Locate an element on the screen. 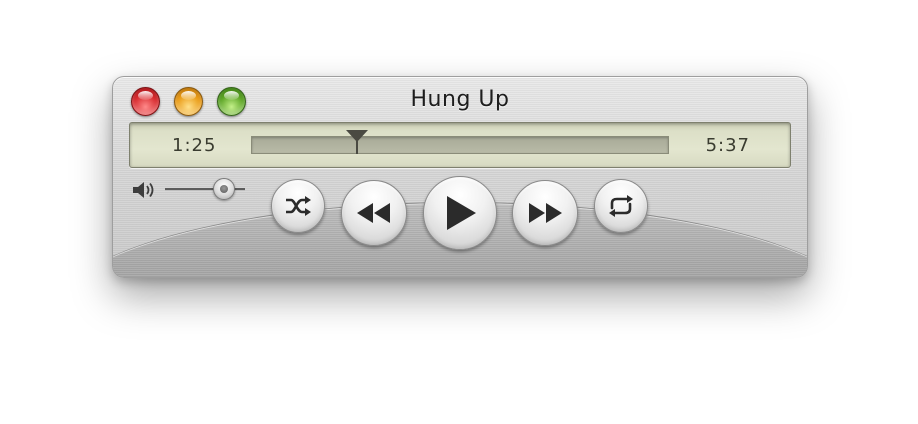  shuffle-icon is located at coordinates (298, 206).